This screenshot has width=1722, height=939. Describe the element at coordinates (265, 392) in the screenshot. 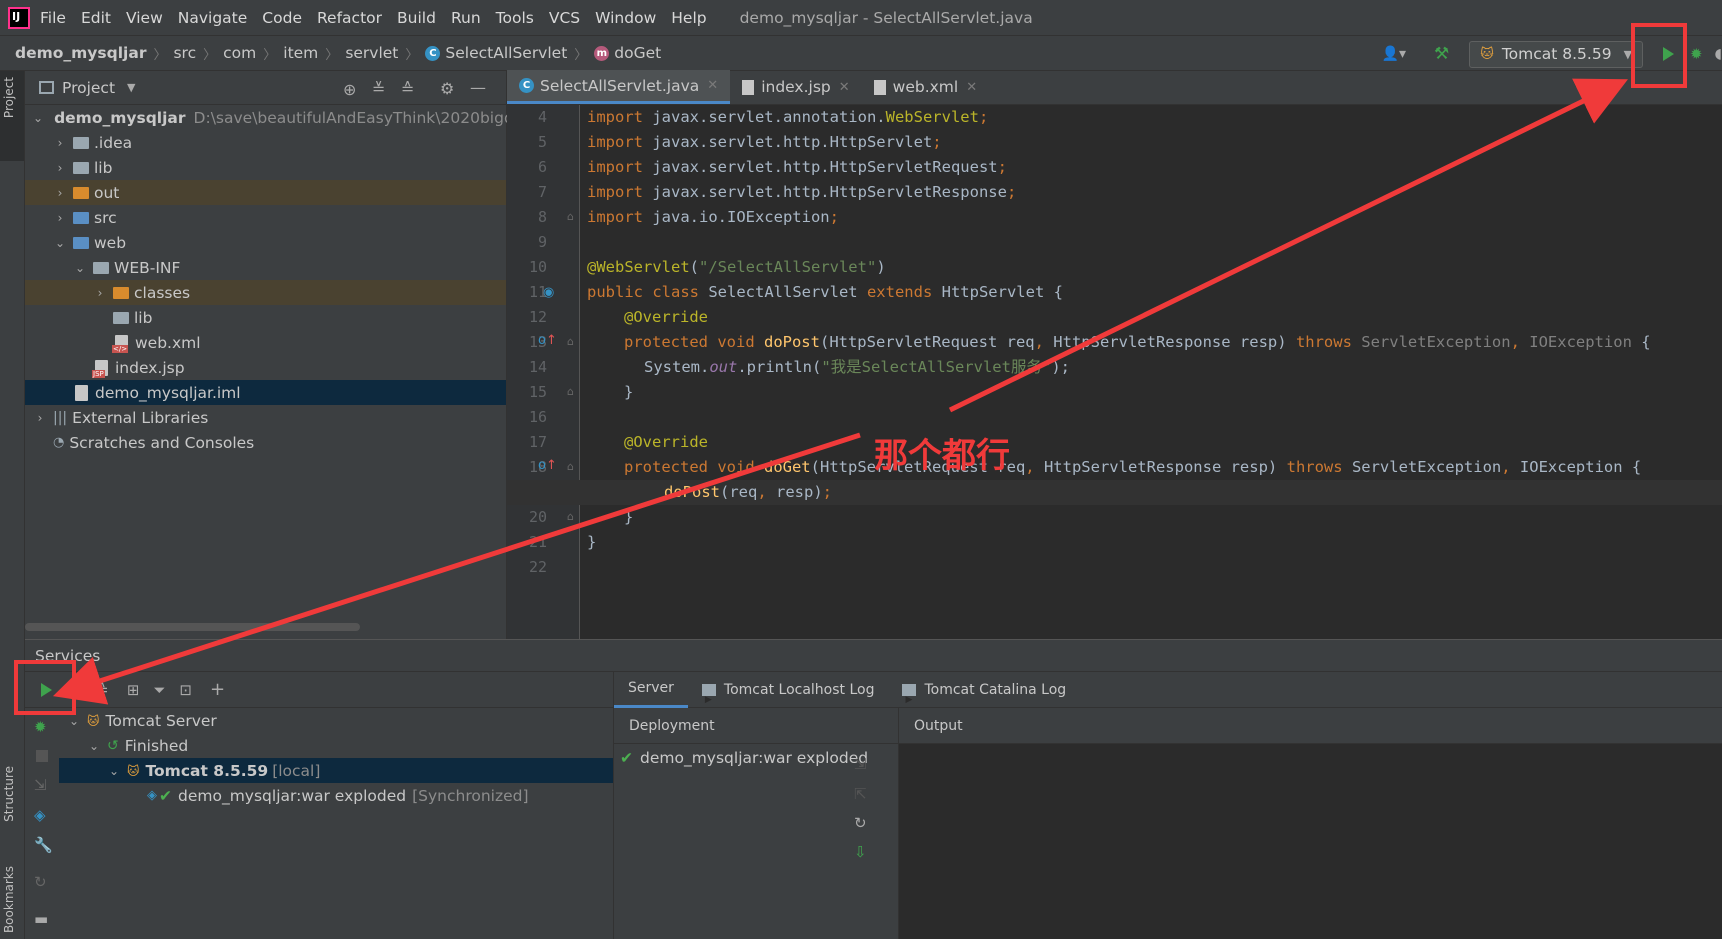

I see `tree-item-iml: demo_mysqljar.iml` at that location.